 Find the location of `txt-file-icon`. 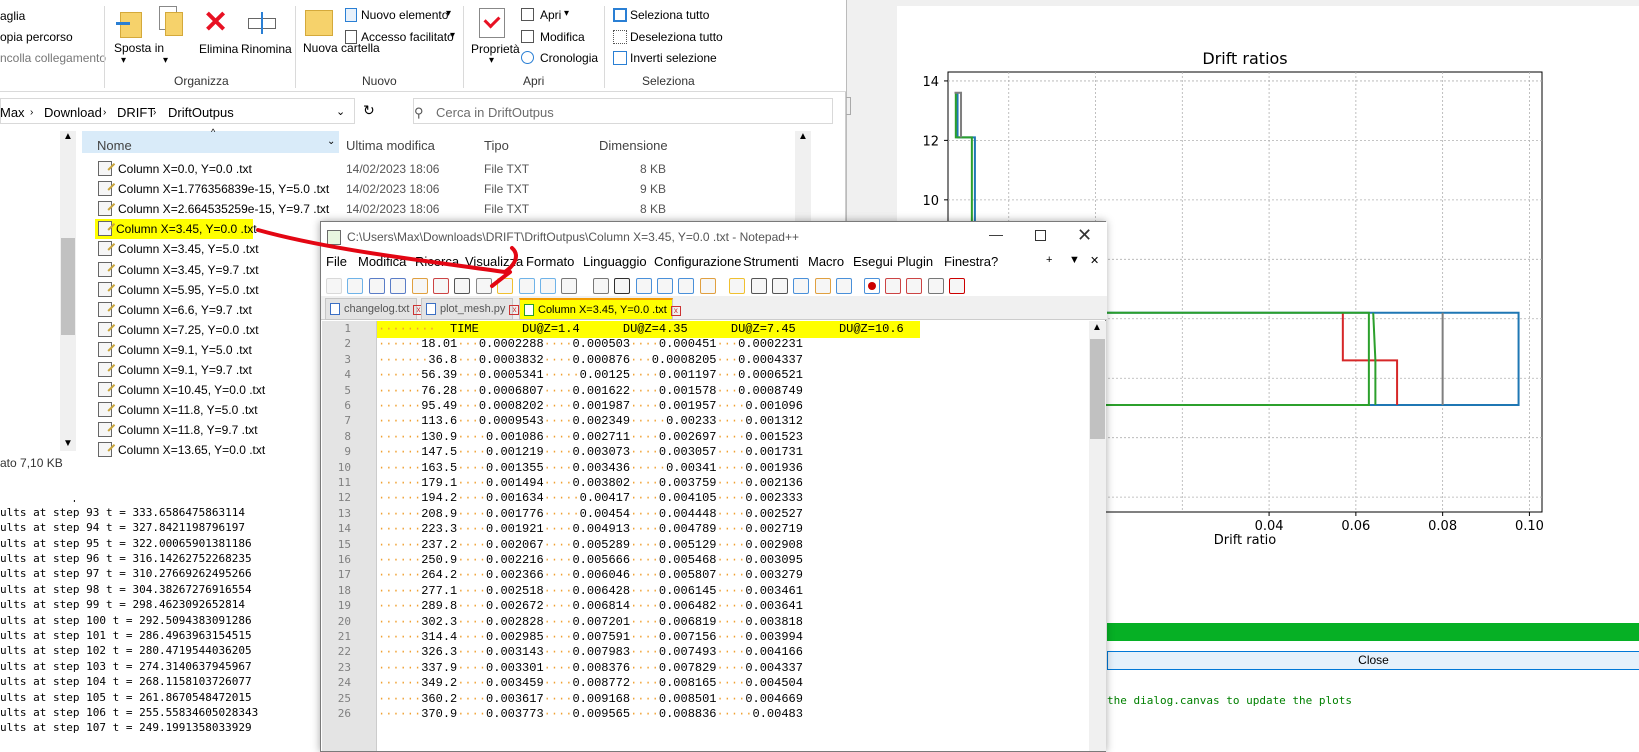

txt-file-icon is located at coordinates (105, 228).